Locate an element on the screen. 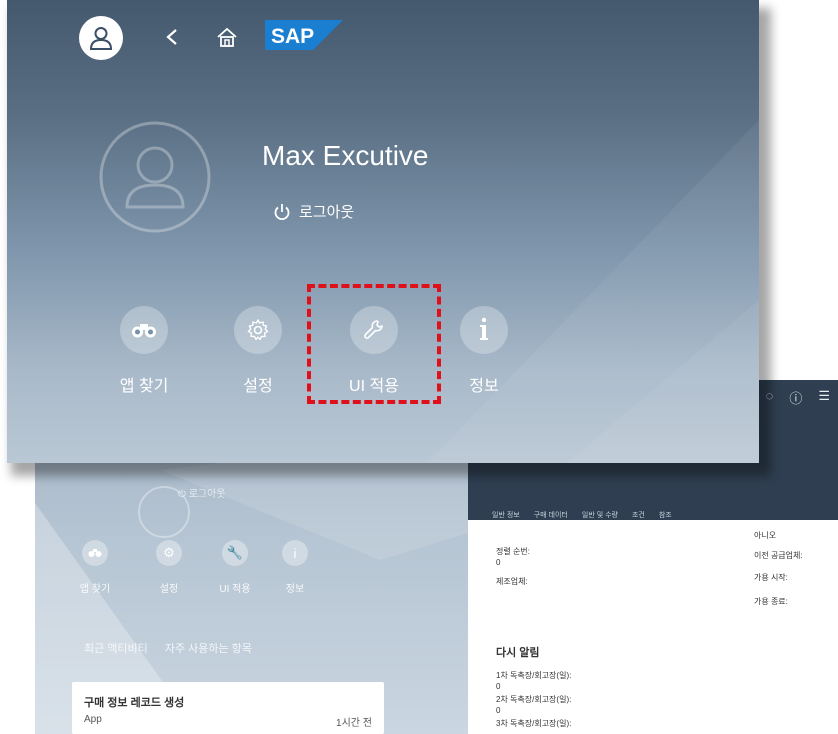  bg-gear-icon: ⚙ is located at coordinates (169, 553).